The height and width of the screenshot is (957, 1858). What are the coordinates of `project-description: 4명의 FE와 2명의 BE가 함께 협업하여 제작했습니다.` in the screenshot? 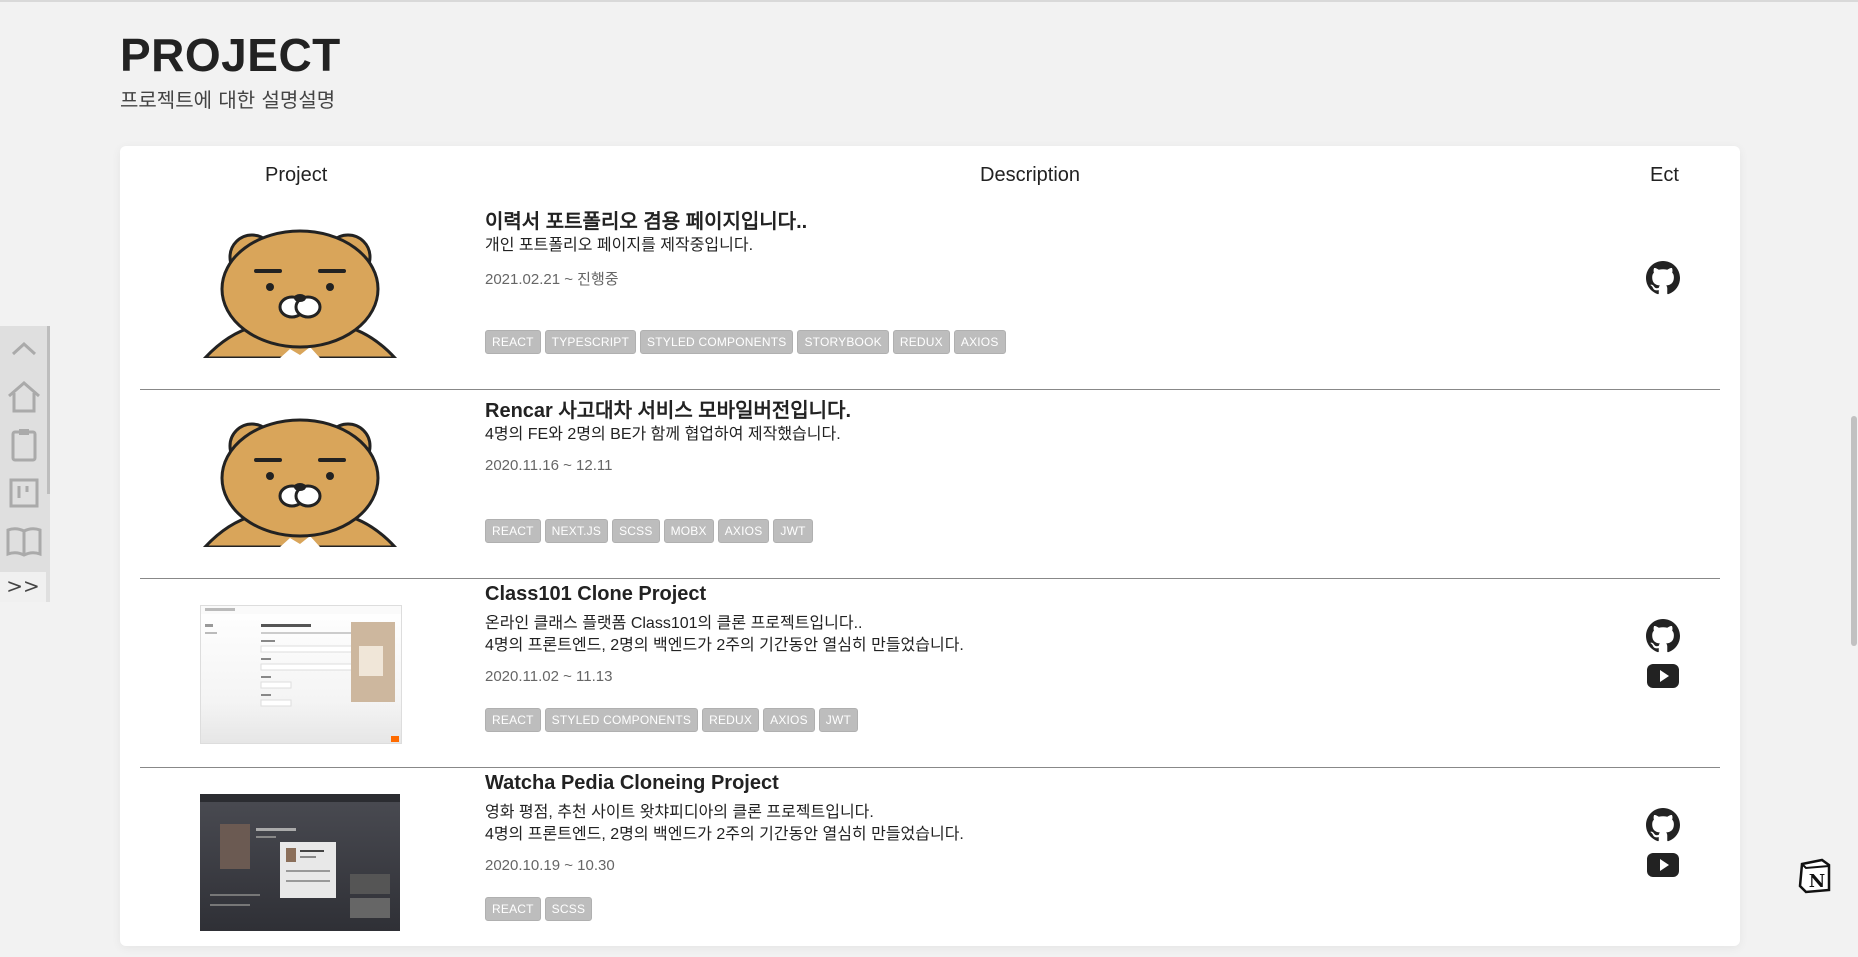 It's located at (663, 435).